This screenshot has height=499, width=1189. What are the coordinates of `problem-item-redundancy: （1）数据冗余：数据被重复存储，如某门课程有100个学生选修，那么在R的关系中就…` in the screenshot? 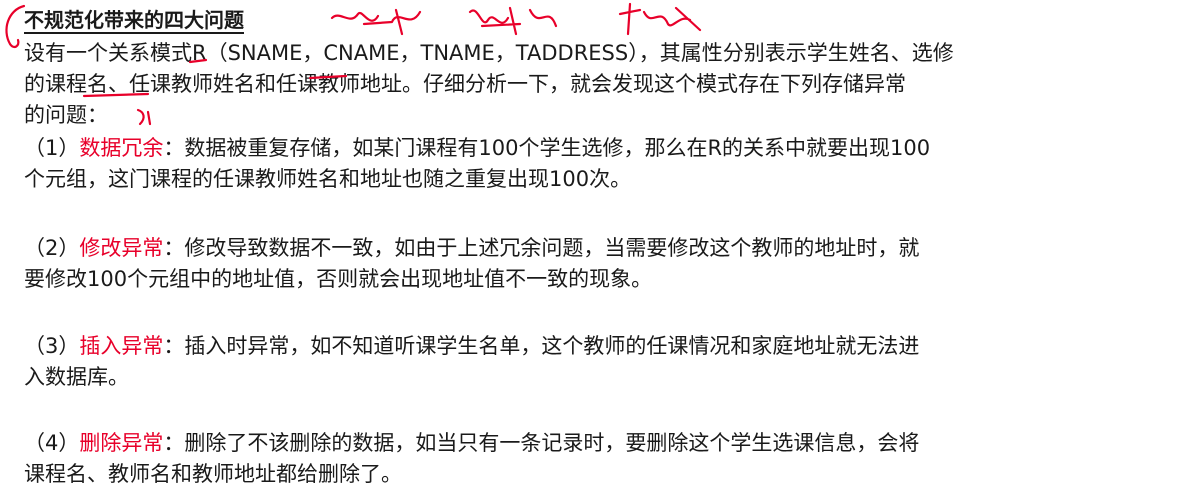 It's located at (599, 164).